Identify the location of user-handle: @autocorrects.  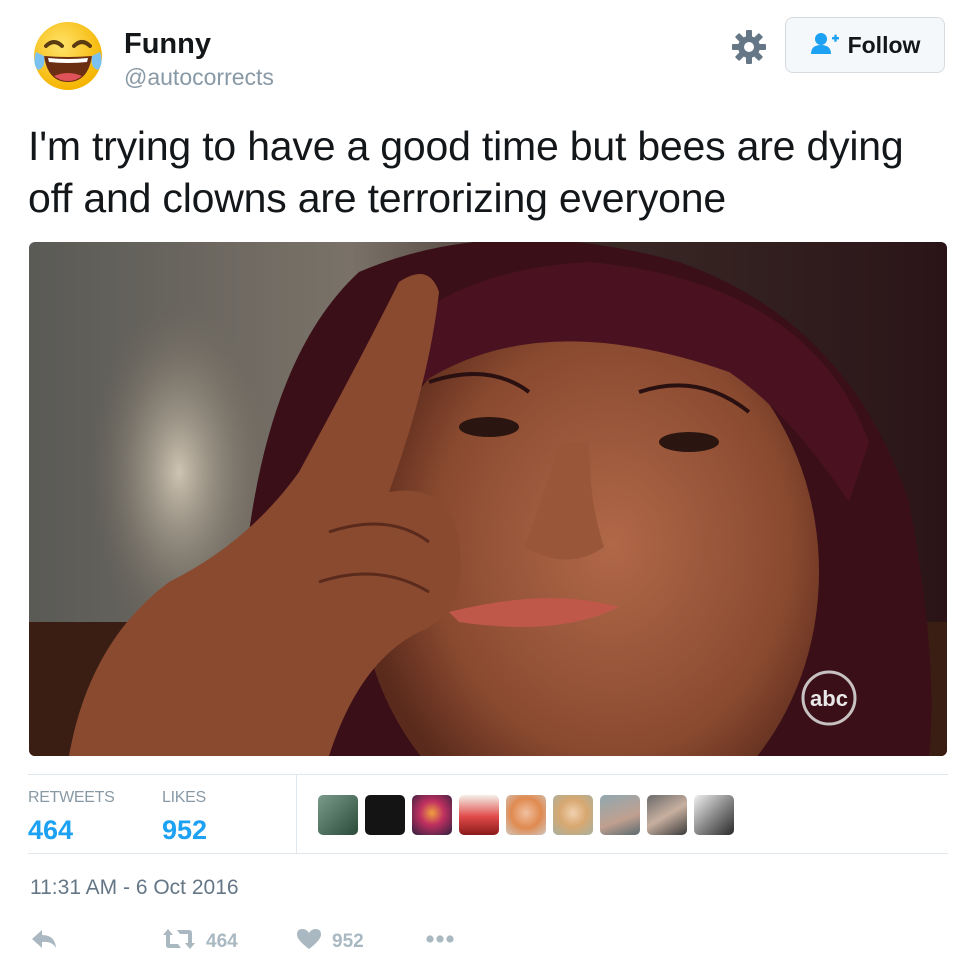
(199, 77).